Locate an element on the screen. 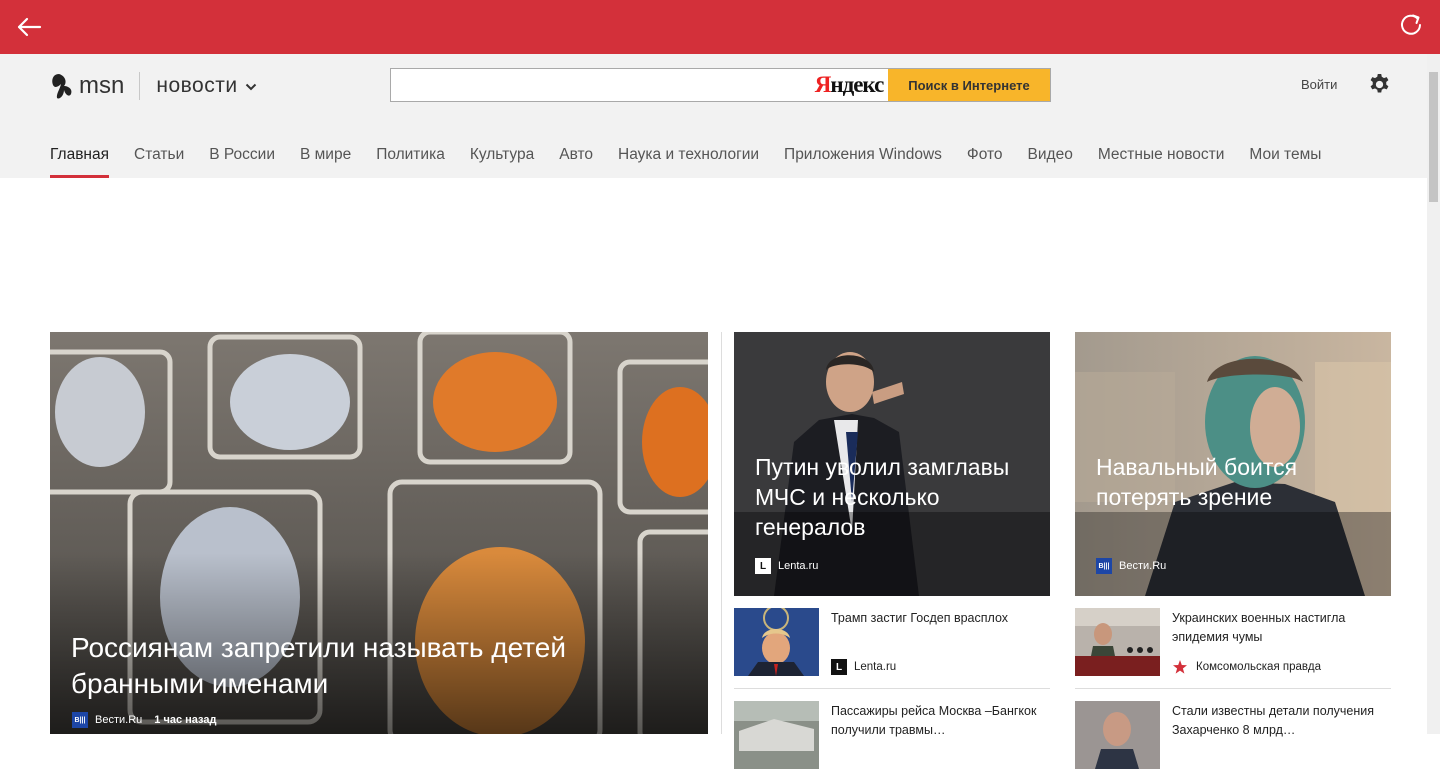  scrollbar-thumb is located at coordinates (1433, 137).